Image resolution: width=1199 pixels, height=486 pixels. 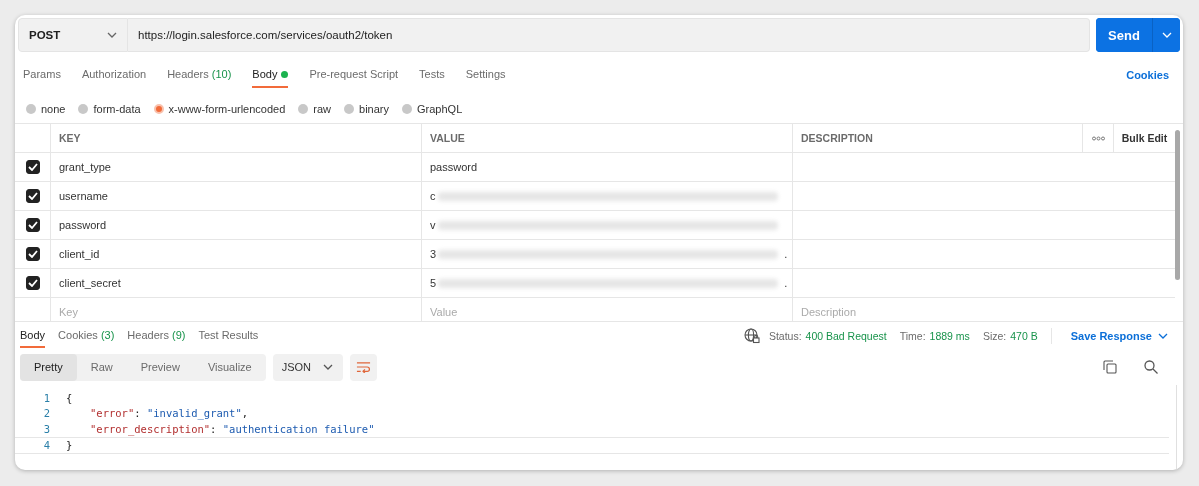 I want to click on wrap-lines-button, so click(x=364, y=367).